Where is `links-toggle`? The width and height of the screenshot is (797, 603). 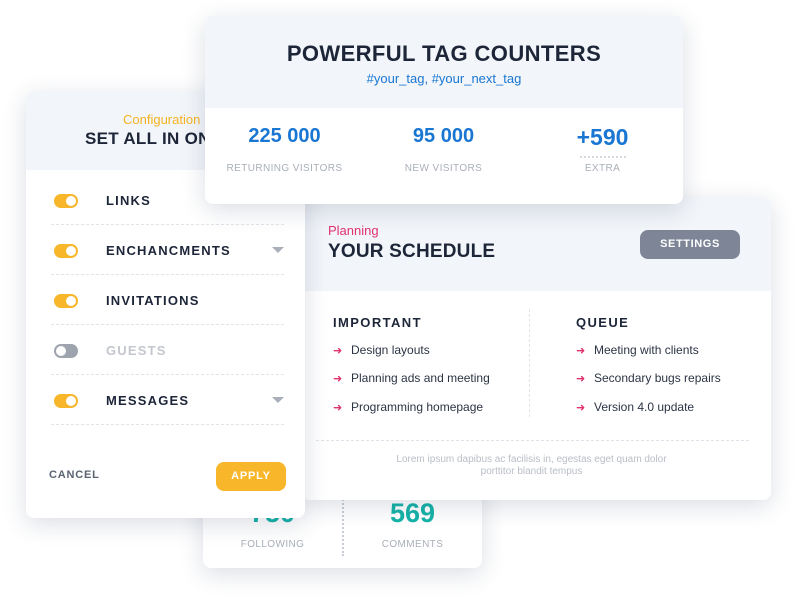 links-toggle is located at coordinates (66, 201).